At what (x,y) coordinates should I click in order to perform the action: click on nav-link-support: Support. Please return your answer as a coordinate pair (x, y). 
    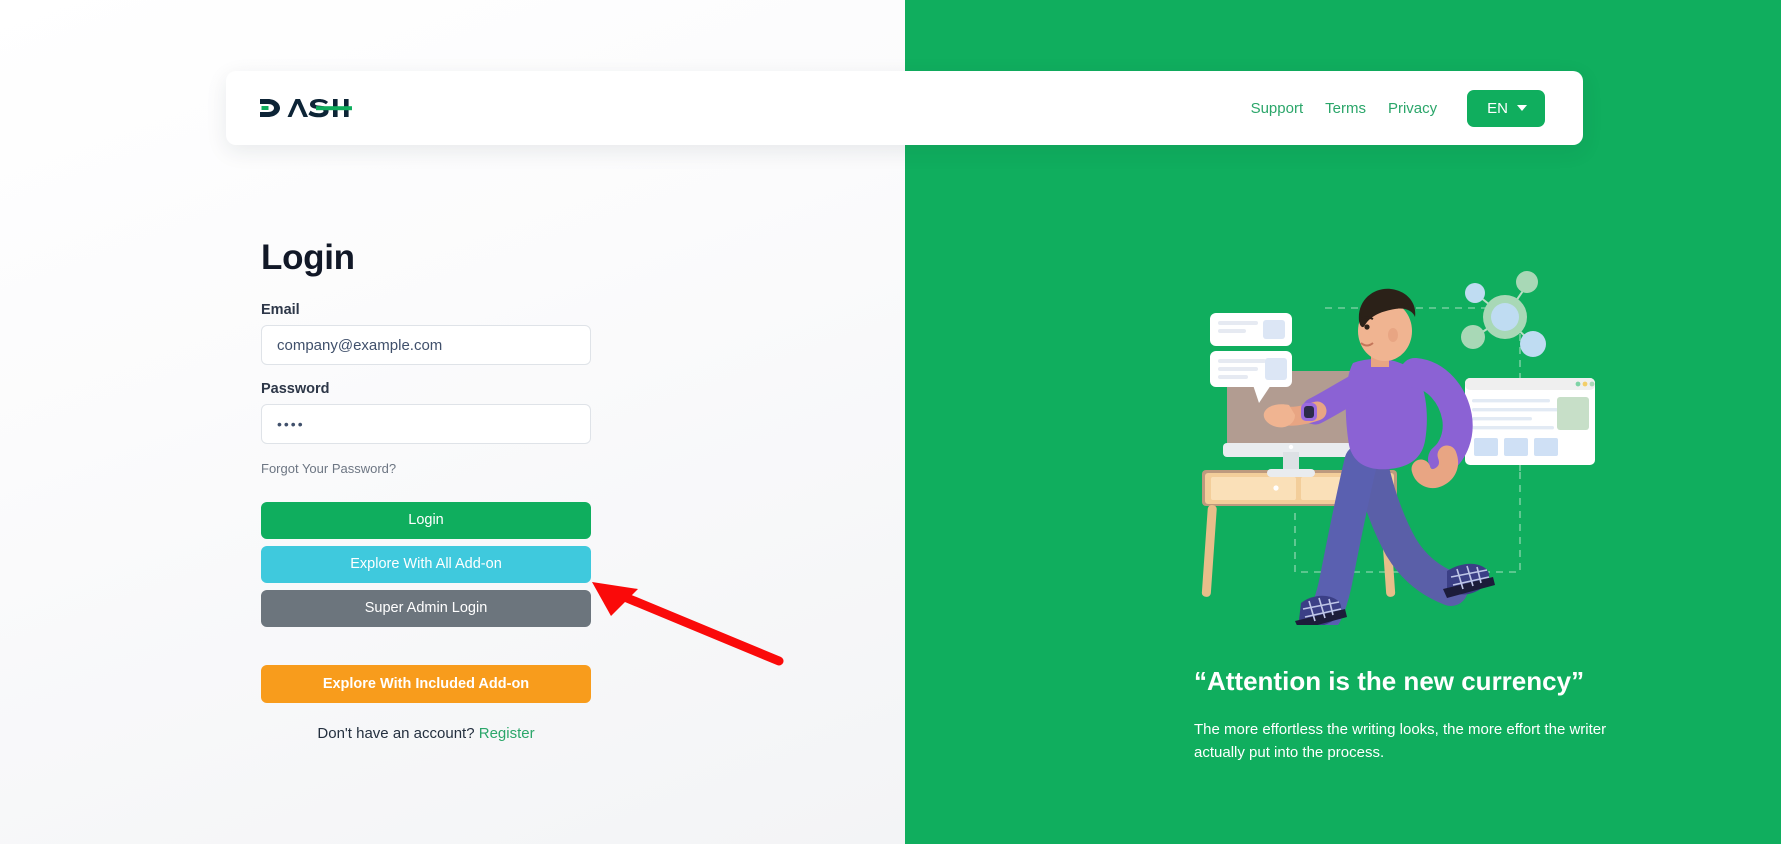
    Looking at the image, I should click on (1277, 108).